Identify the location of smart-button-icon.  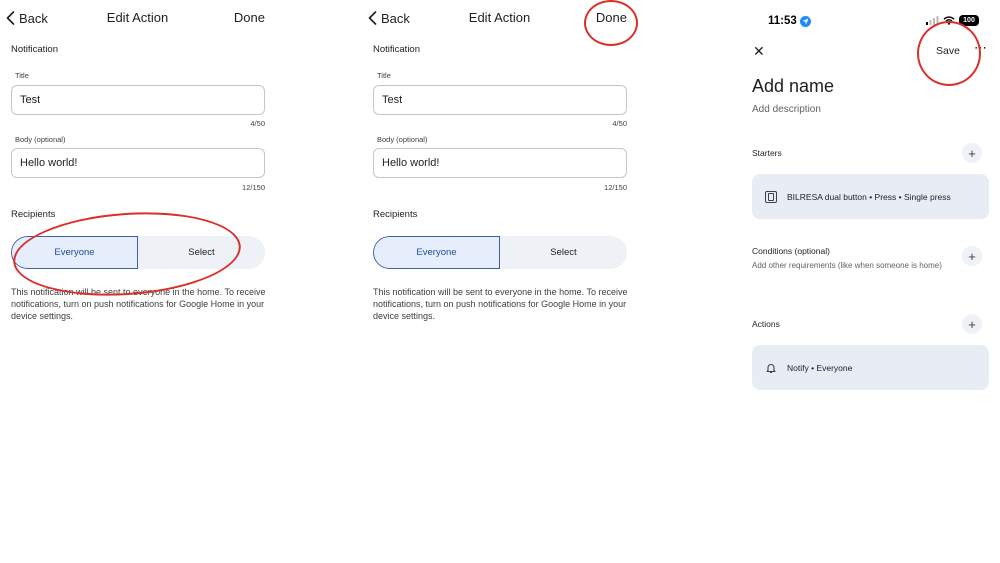
(771, 196).